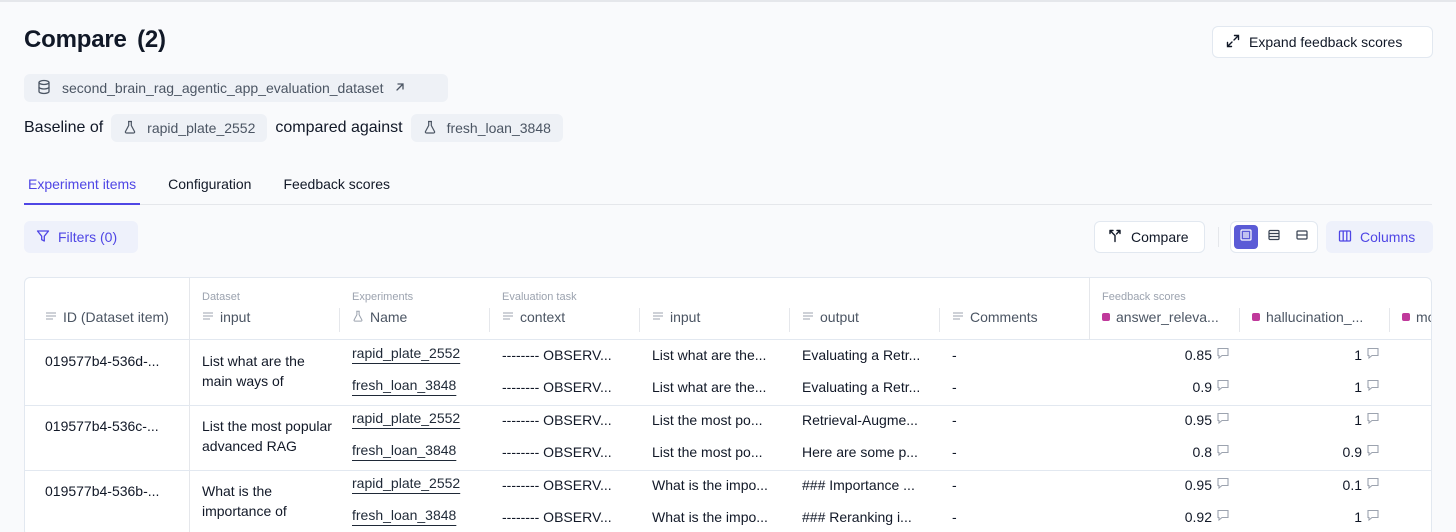 Image resolution: width=1456 pixels, height=532 pixels. I want to click on header-context: Evaluation task context, so click(565, 309).